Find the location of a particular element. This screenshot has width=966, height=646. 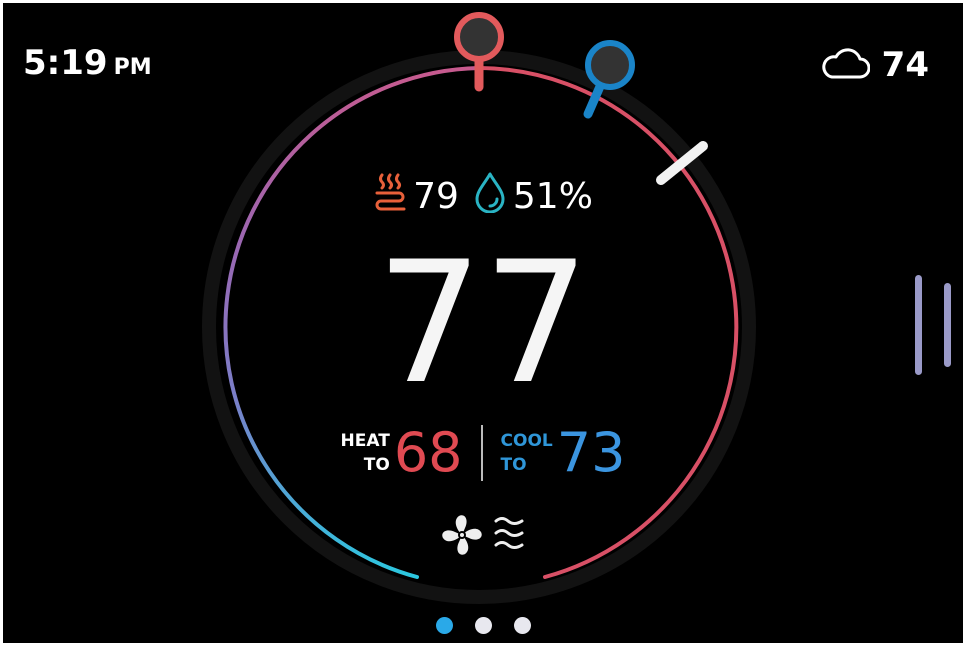

setpoint-row: HEAT TO 68 COOL TO 73 is located at coordinates (483, 452).